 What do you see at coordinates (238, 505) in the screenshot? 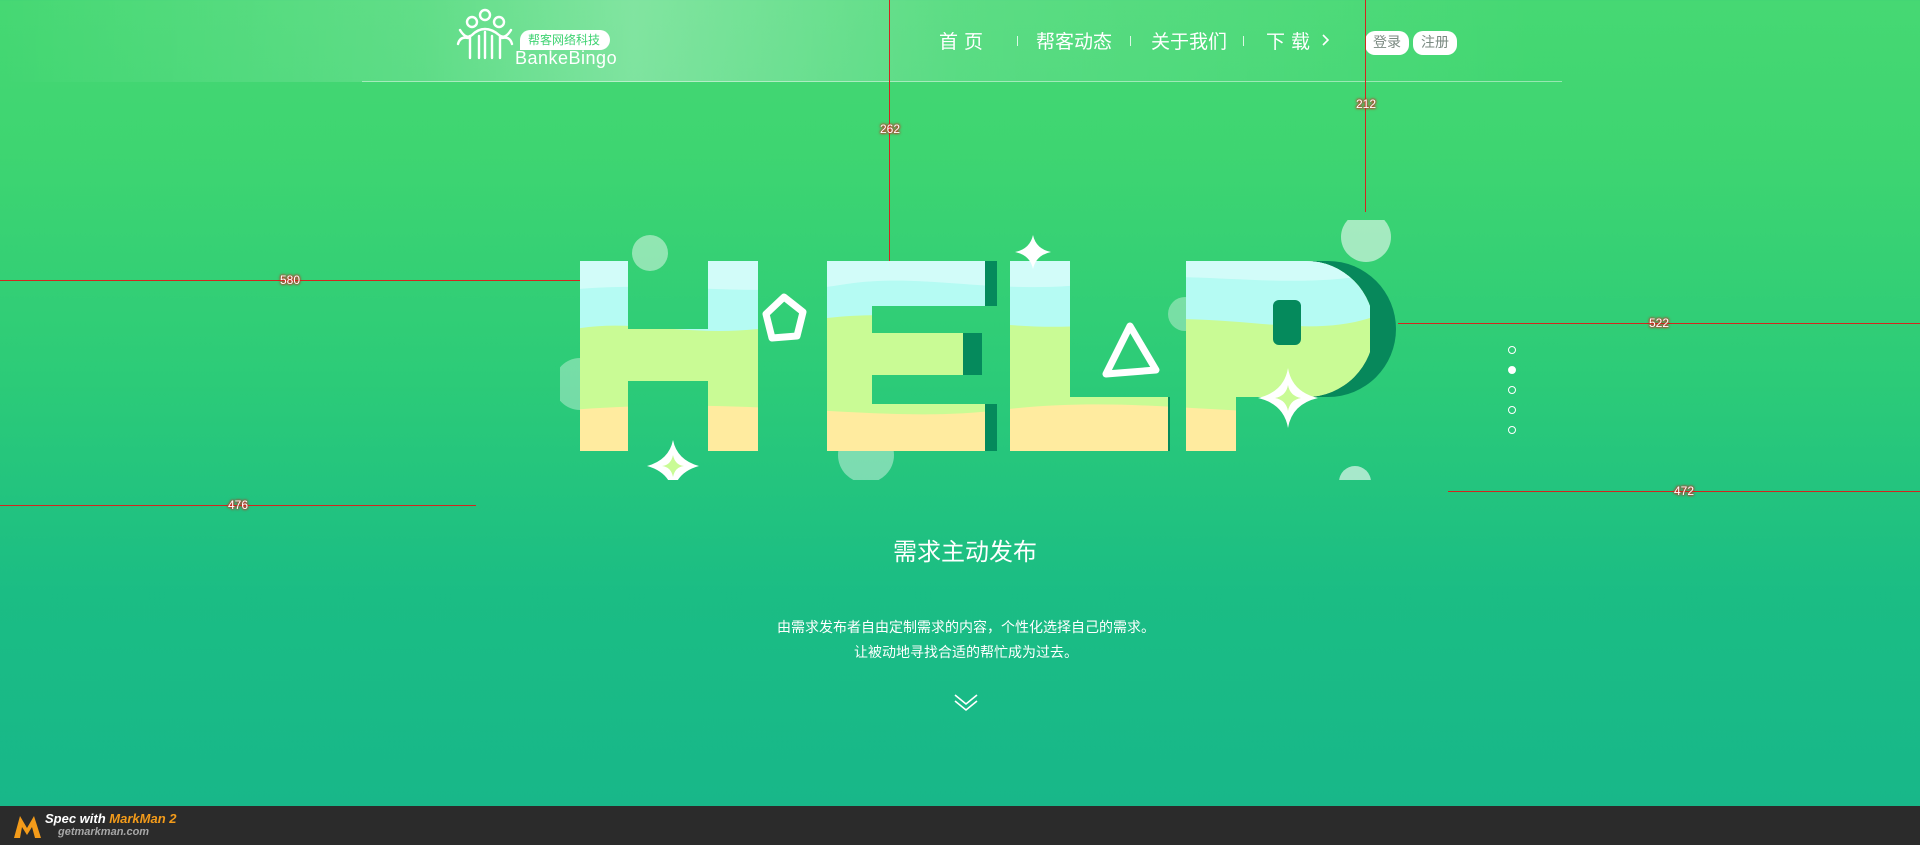
I see `measure-label: 476` at bounding box center [238, 505].